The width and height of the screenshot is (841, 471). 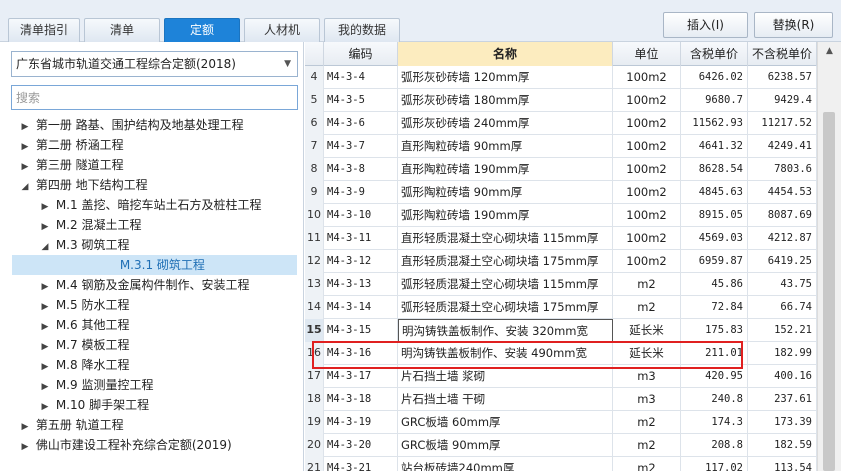 I want to click on cell-code: M4-3-5, so click(x=361, y=100).